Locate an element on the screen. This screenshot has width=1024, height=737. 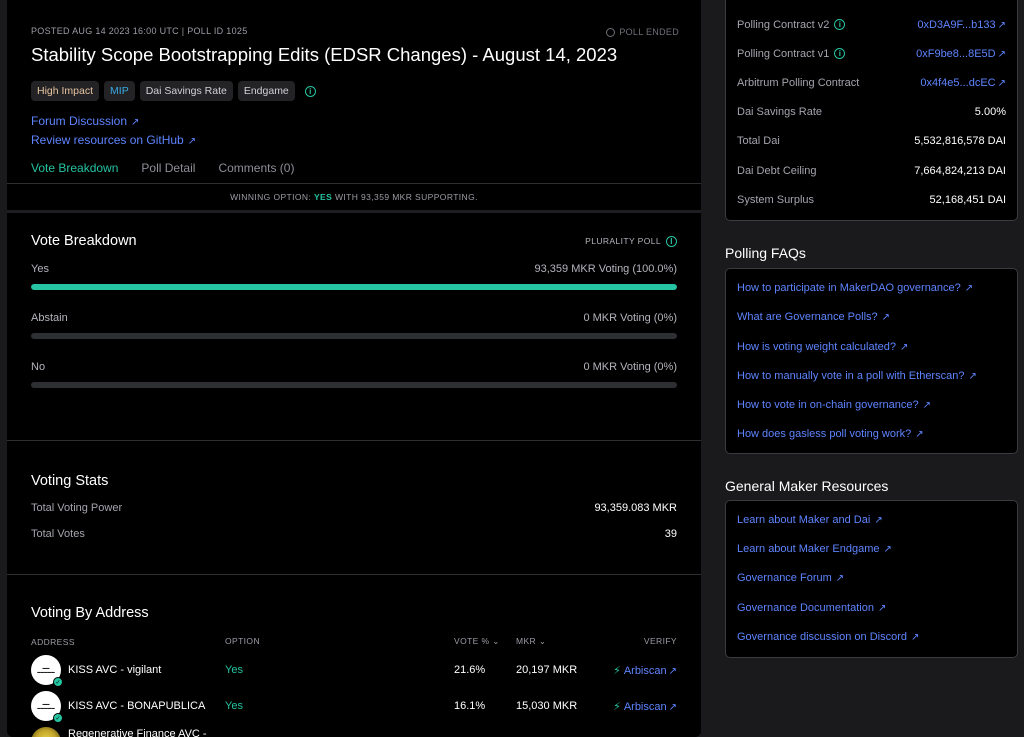
faq-link-label: How is voting weight calculated? is located at coordinates (816, 346).